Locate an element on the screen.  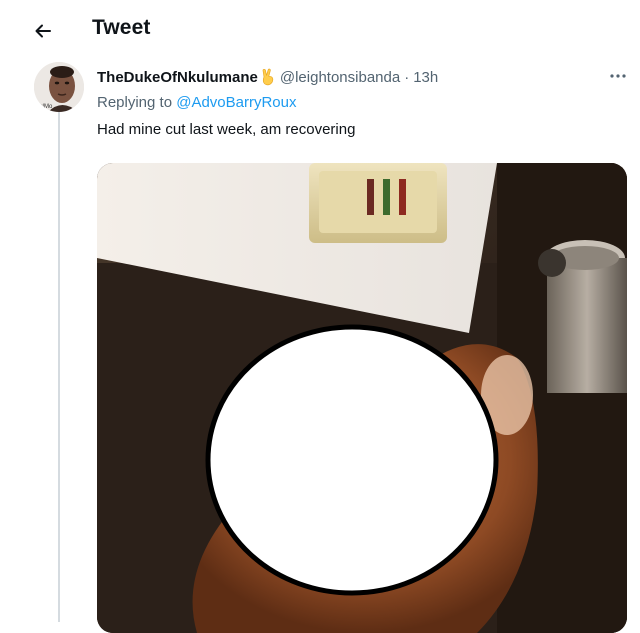
tweet-text: Had mine cut last week, am recovering is located at coordinates (226, 129).